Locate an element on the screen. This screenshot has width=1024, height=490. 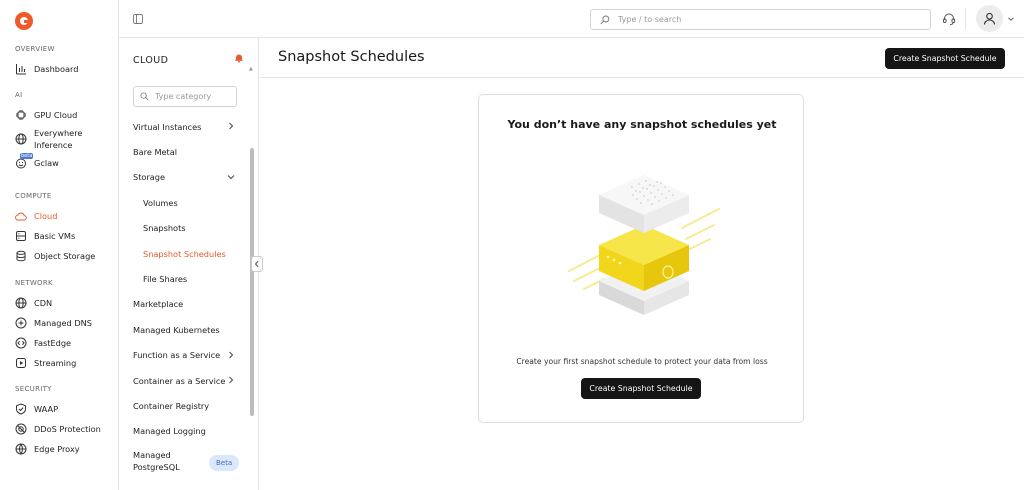
nav-item-everywhere-inference: Everywhere Inference is located at coordinates (59, 139).